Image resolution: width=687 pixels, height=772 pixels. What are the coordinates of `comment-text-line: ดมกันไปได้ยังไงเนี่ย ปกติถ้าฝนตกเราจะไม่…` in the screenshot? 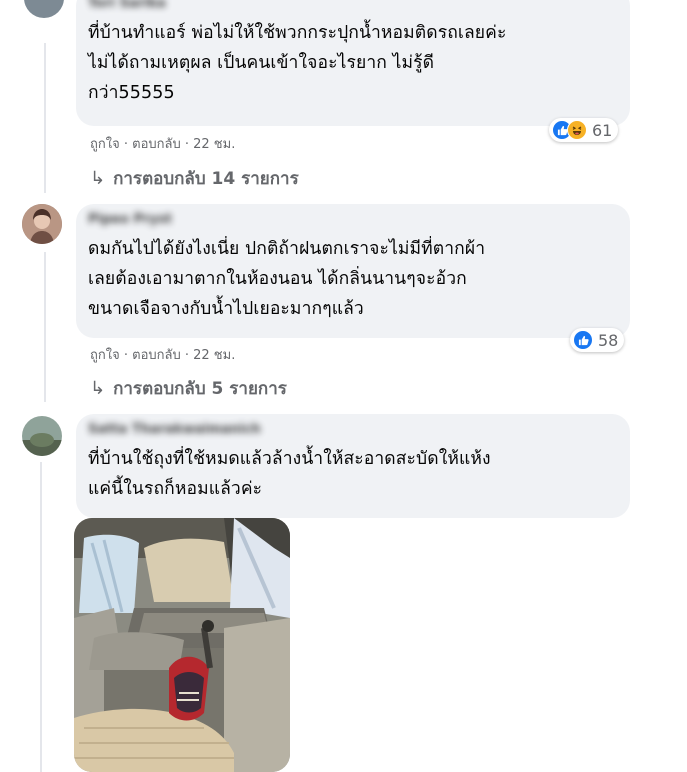 It's located at (287, 249).